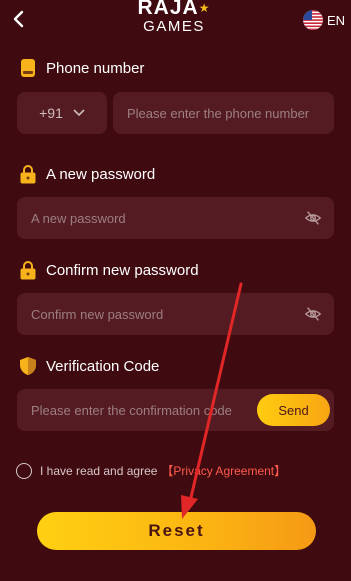  What do you see at coordinates (28, 366) in the screenshot?
I see `shield-icon` at bounding box center [28, 366].